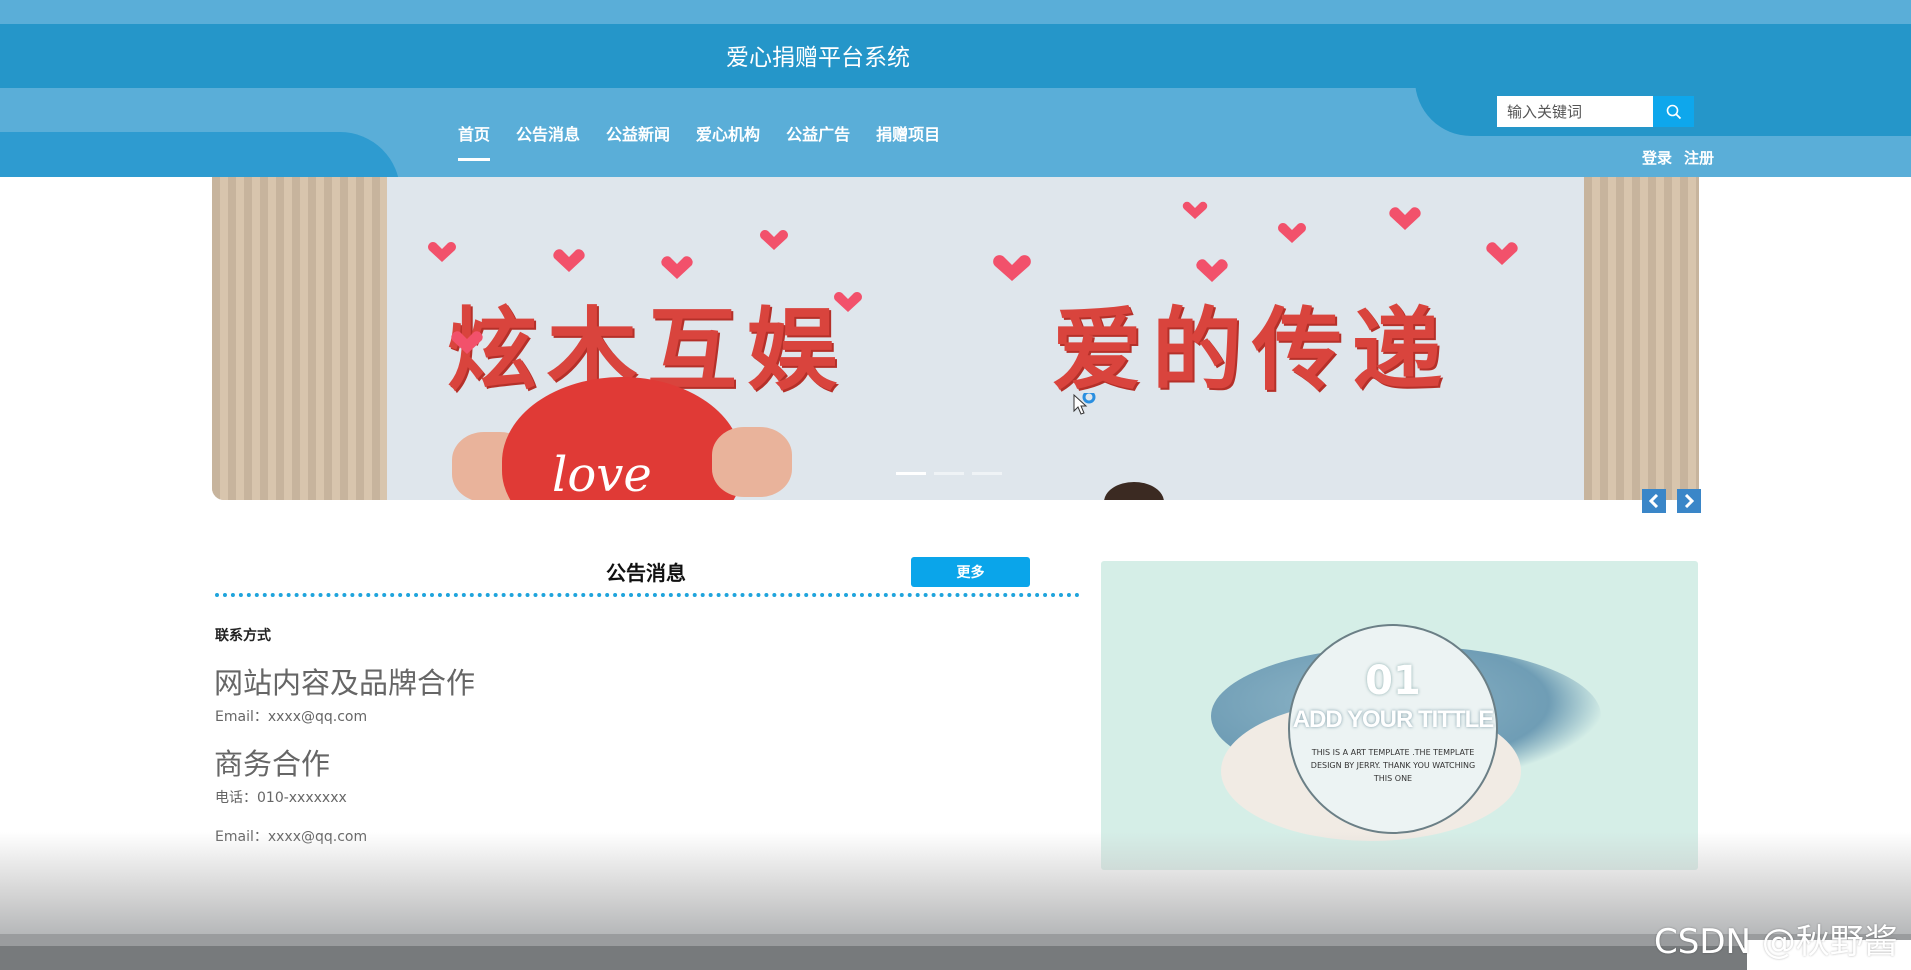 This screenshot has height=970, width=1911. I want to click on nav-item-notices: 公告消息, so click(548, 133).